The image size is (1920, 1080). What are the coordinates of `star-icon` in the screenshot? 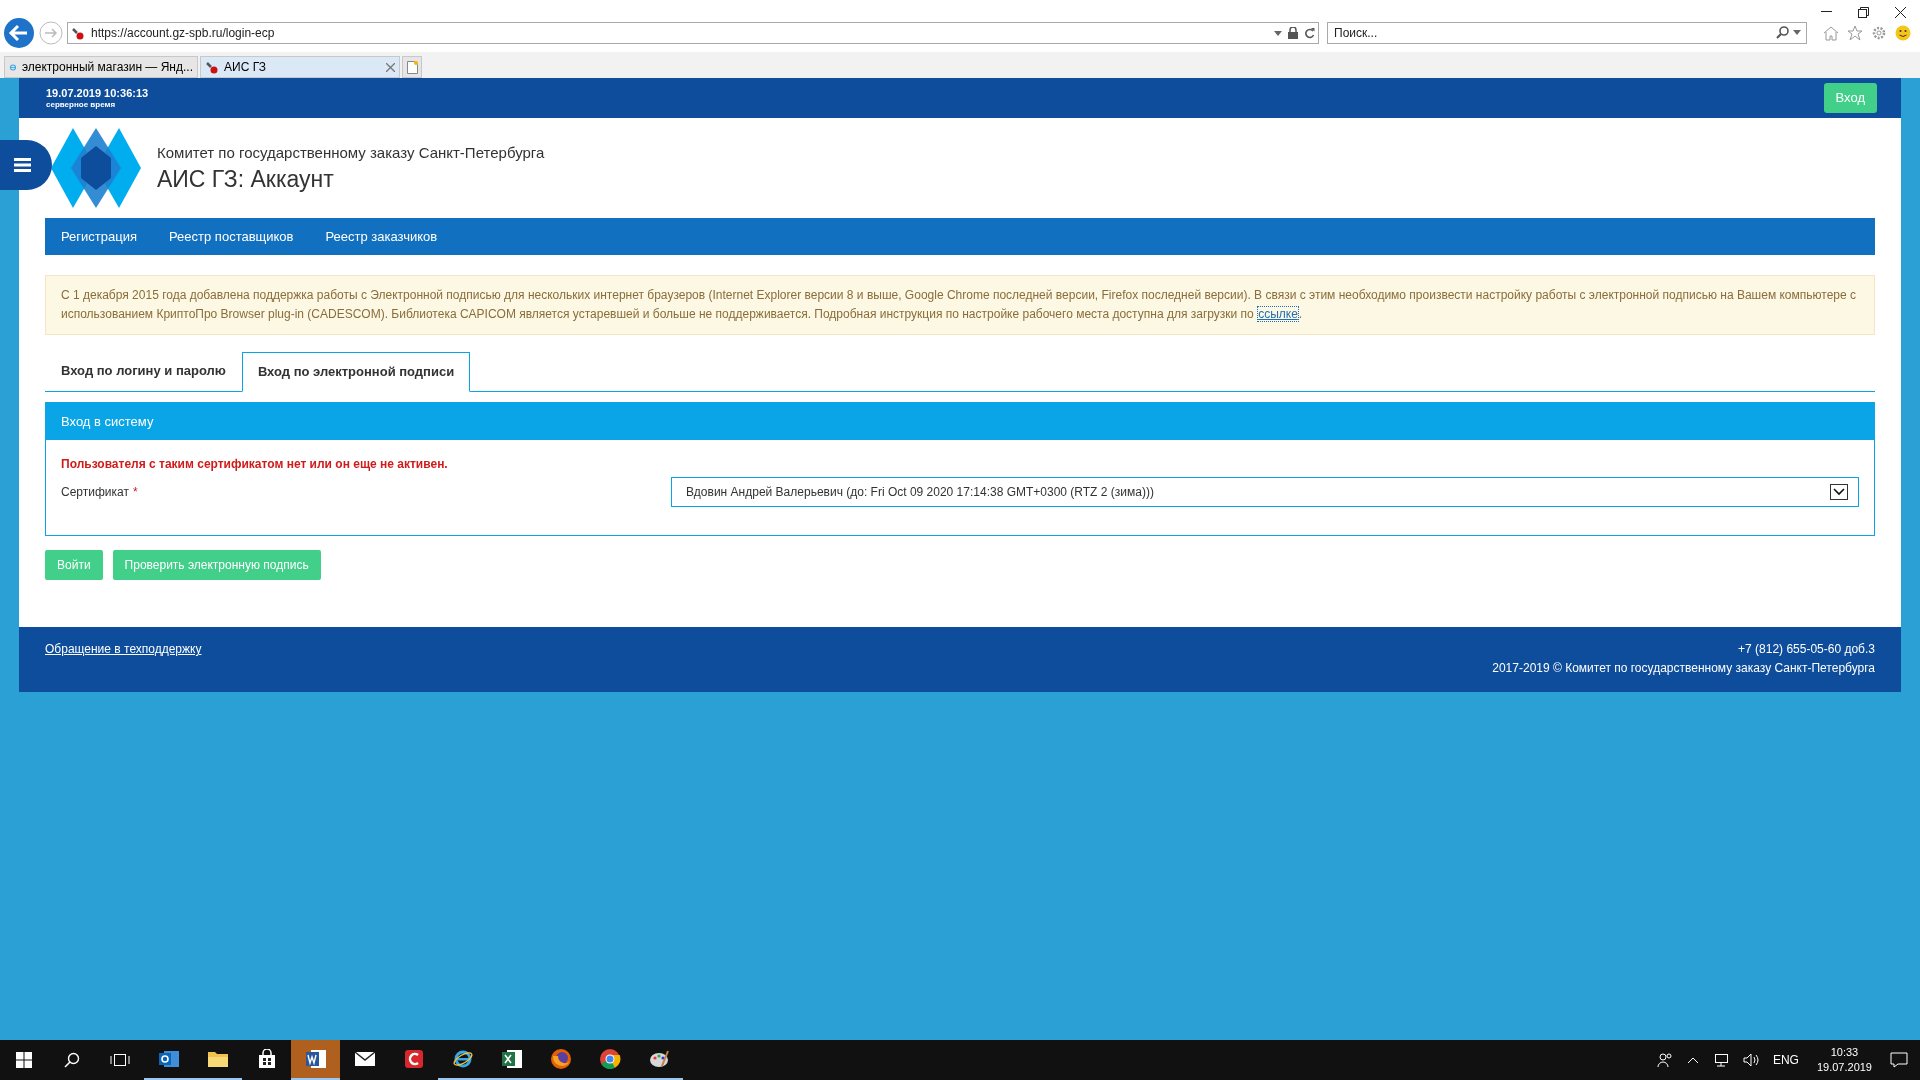 It's located at (1855, 33).